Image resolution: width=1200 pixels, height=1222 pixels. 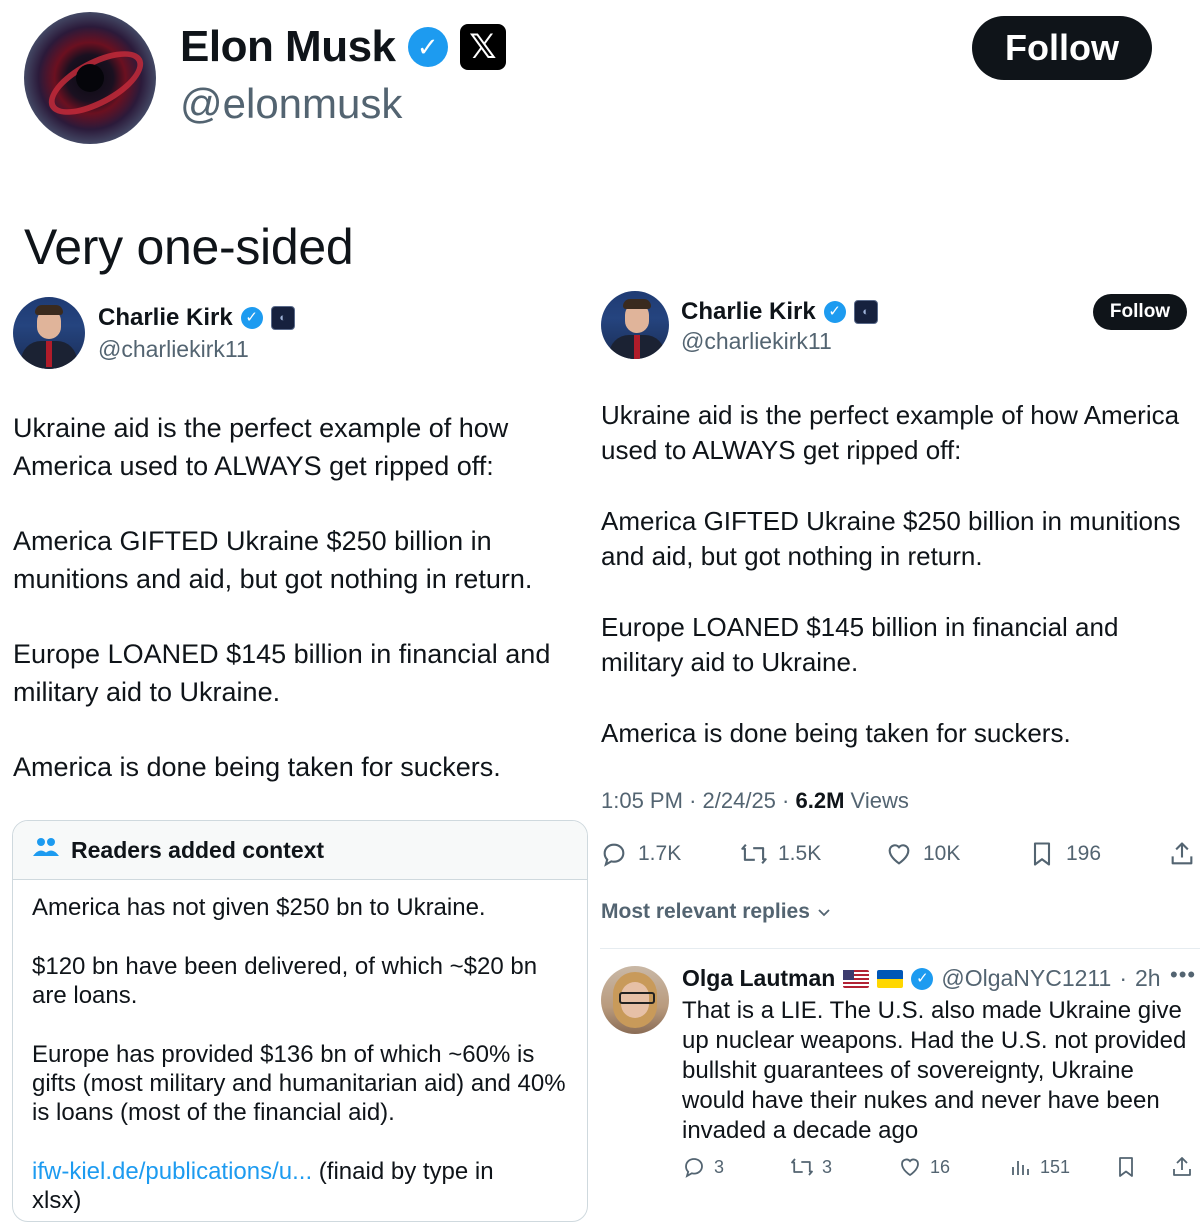 What do you see at coordinates (756, 341) in the screenshot?
I see `right-author-handle: @charliekirk11` at bounding box center [756, 341].